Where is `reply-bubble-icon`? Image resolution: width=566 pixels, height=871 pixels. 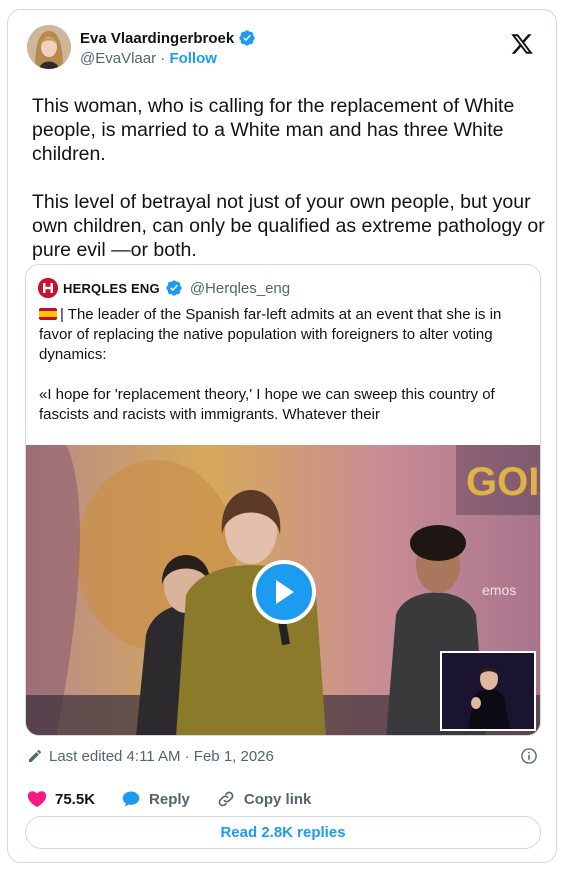 reply-bubble-icon is located at coordinates (131, 799).